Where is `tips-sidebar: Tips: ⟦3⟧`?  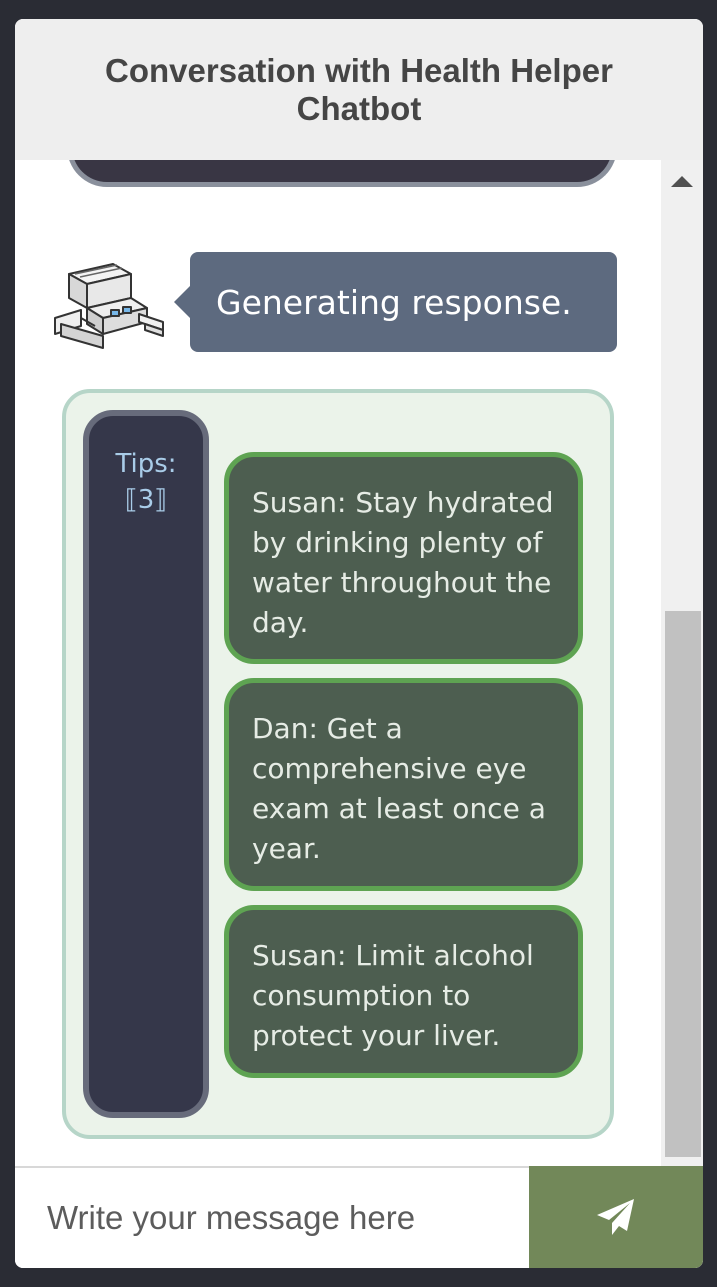 tips-sidebar: Tips: ⟦3⟧ is located at coordinates (146, 764).